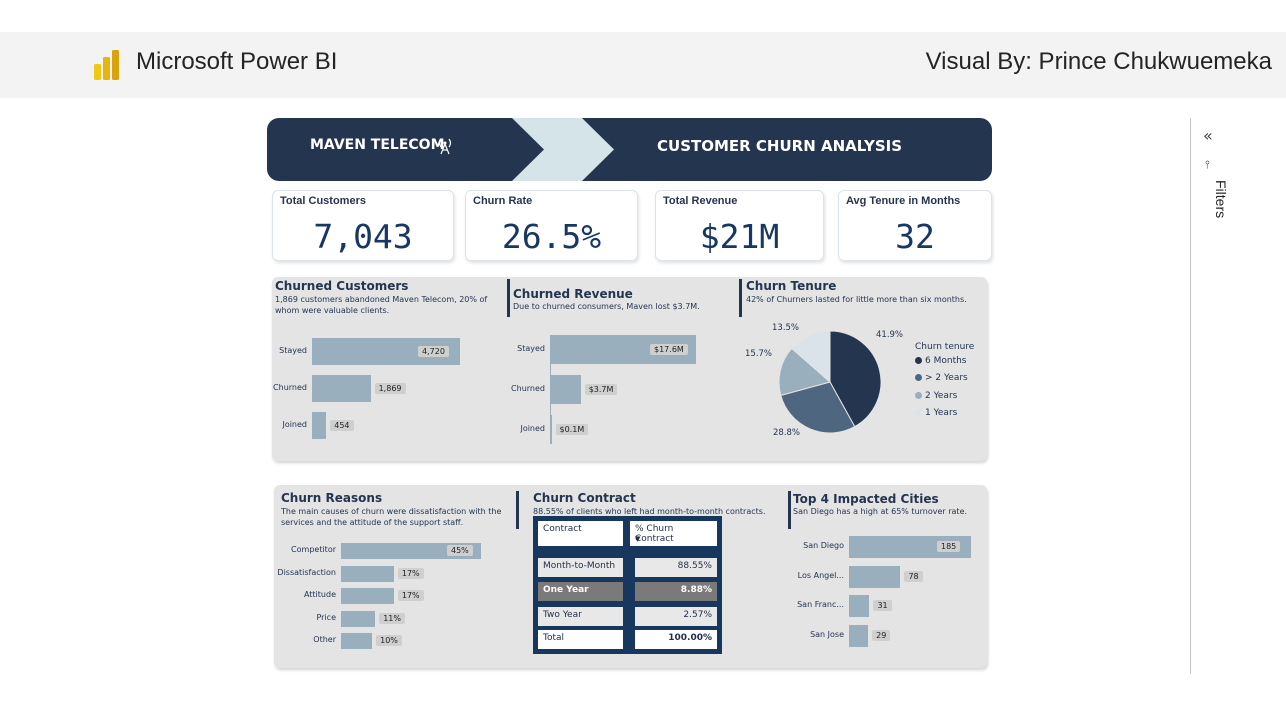 The width and height of the screenshot is (1286, 702). I want to click on table-cell: 8.88%, so click(676, 591).